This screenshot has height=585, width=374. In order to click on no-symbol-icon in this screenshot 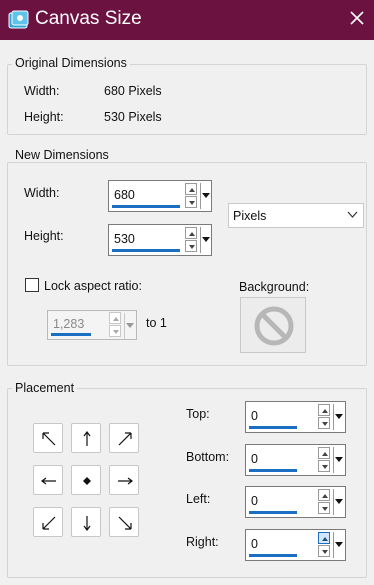, I will do `click(274, 326)`.